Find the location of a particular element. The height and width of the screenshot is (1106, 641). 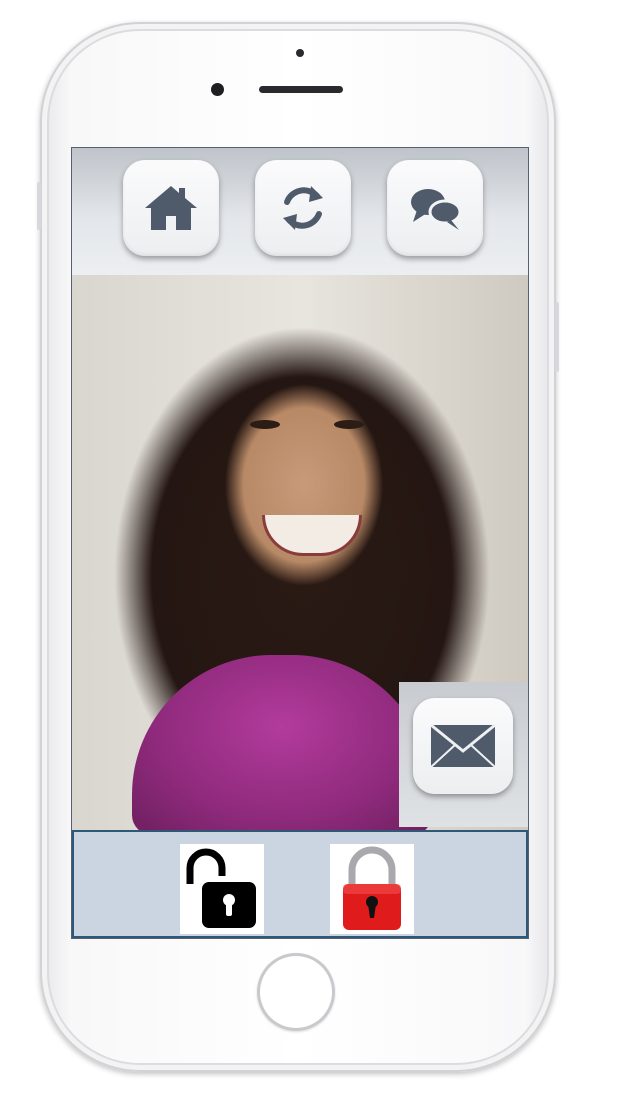

volume-button is located at coordinates (39, 206).